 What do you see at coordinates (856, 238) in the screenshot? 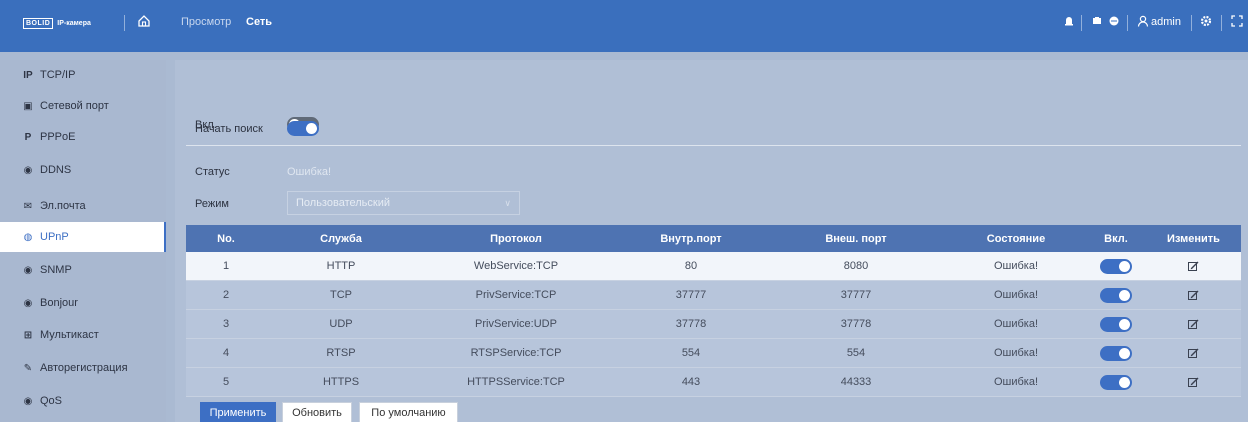
I see `column-header: Внеш. порт` at bounding box center [856, 238].